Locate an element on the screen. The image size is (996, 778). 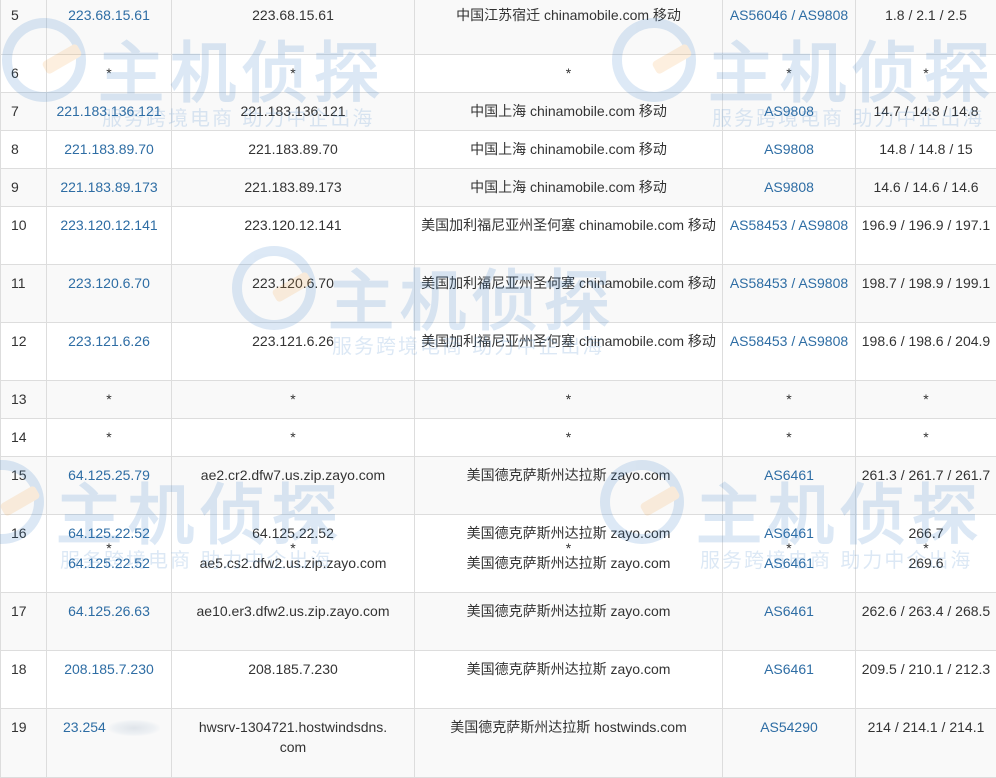
rtt: 196.9 / 196.9 / 197.1 is located at coordinates (926, 236).